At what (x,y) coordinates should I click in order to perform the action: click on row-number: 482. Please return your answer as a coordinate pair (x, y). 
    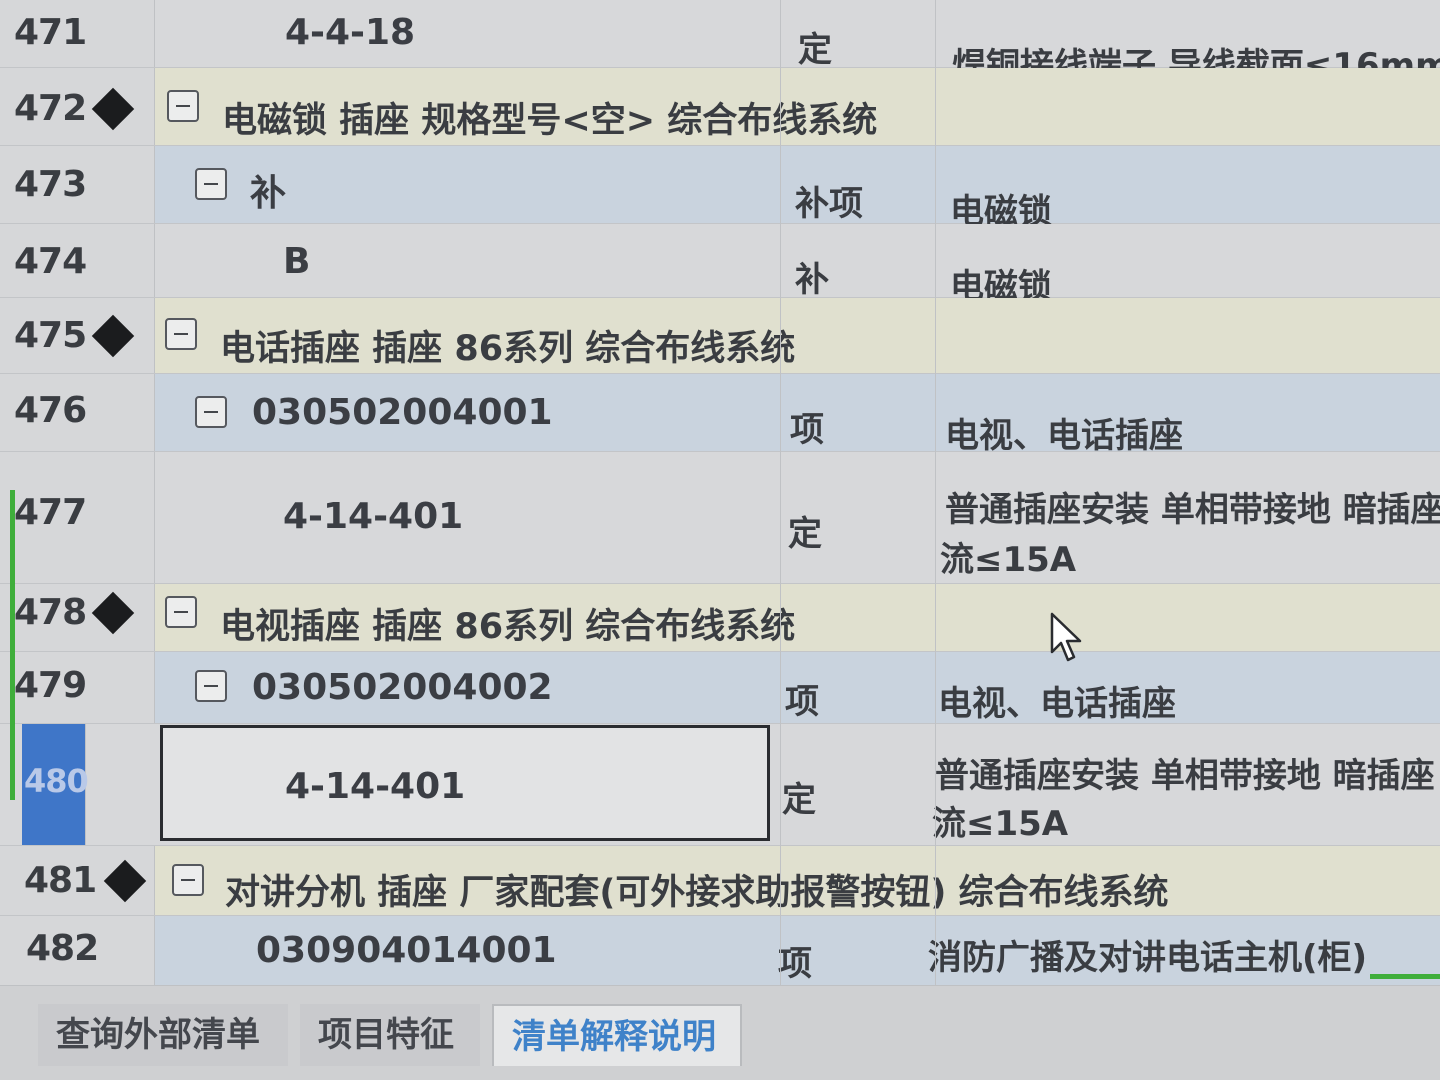
    Looking at the image, I should click on (62, 948).